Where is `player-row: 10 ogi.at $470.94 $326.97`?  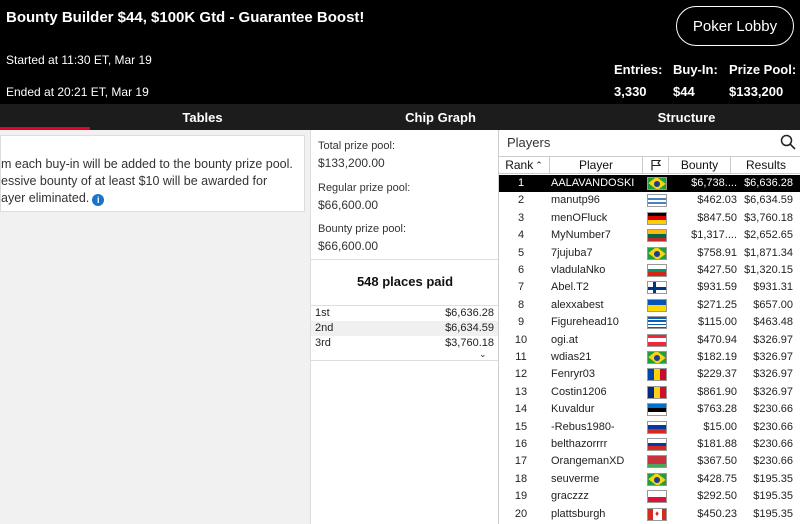 player-row: 10 ogi.at $470.94 $326.97 is located at coordinates (649, 340).